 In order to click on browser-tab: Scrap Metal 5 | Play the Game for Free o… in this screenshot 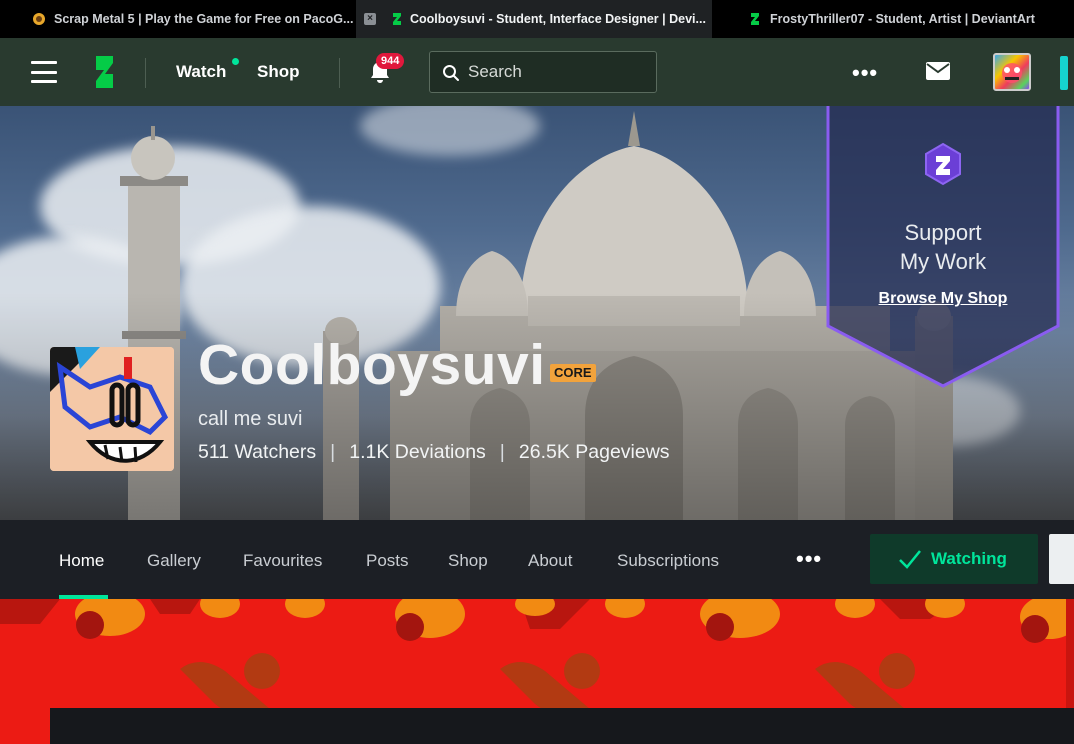, I will do `click(178, 19)`.